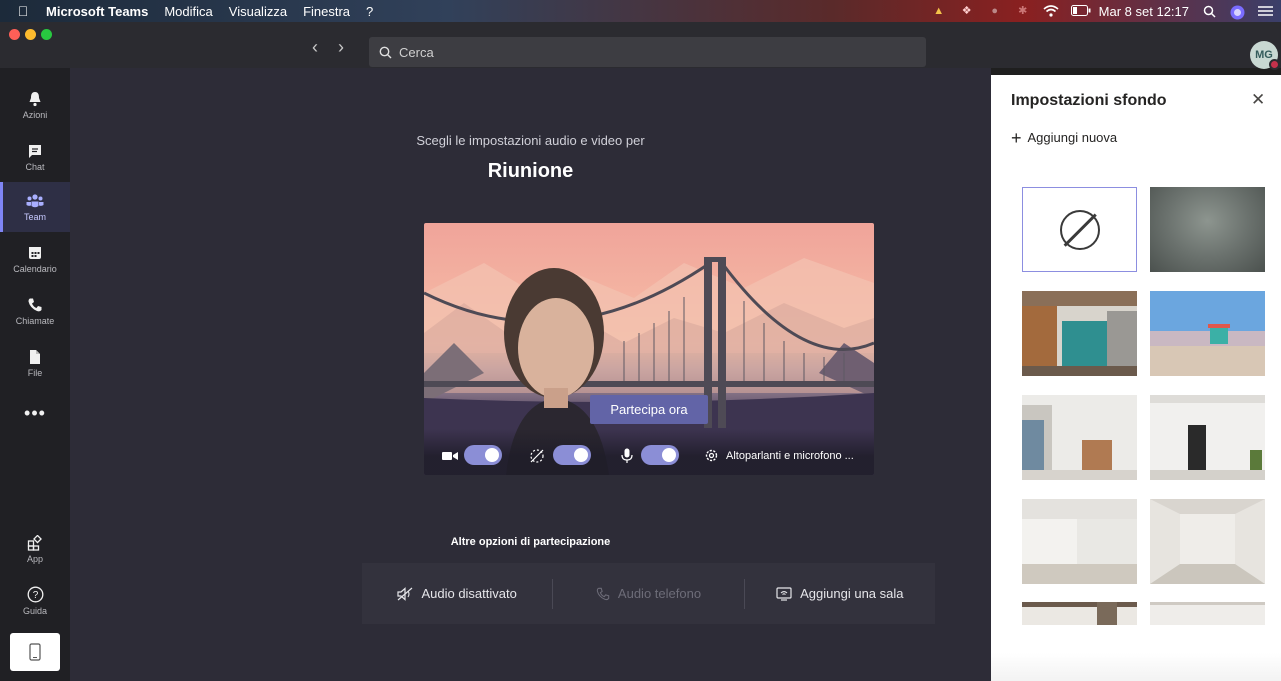 This screenshot has height=681, width=1281. I want to click on background-room-4-option, so click(1207, 541).